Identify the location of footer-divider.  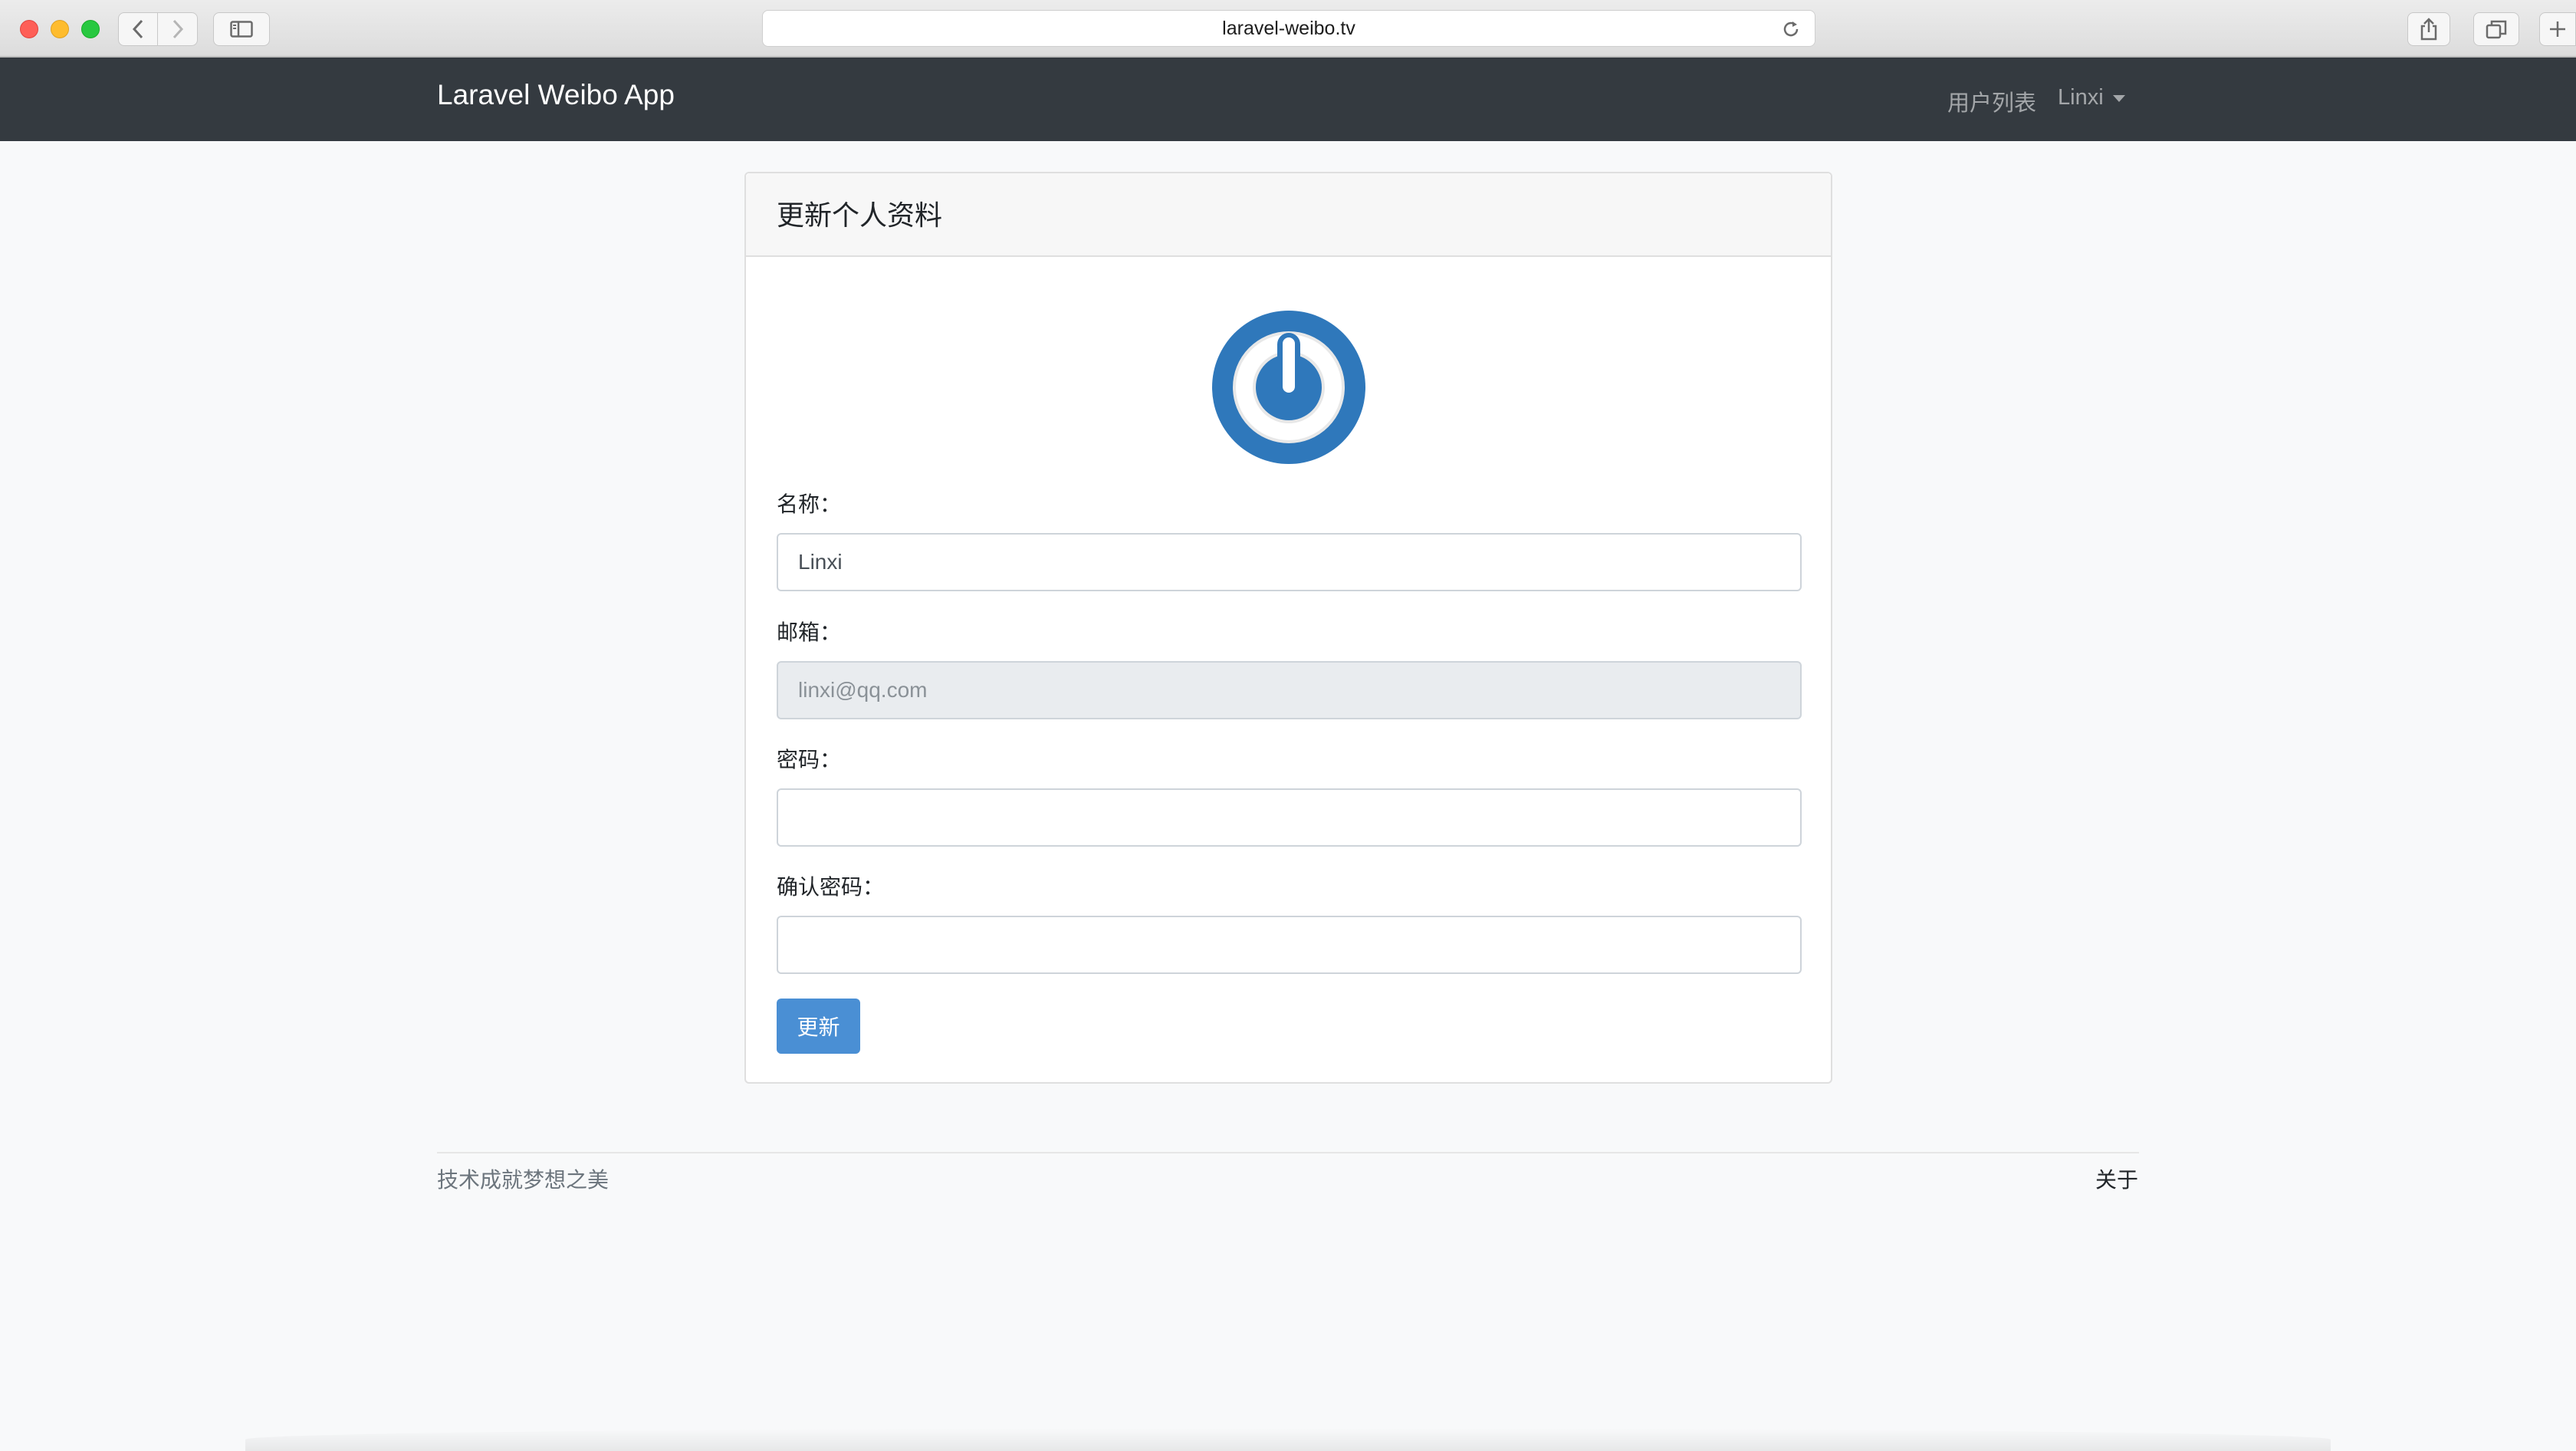
(1288, 1152).